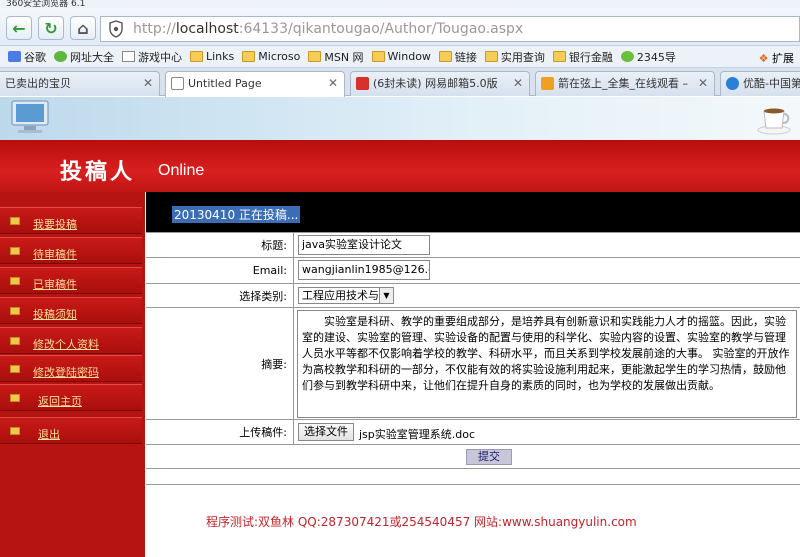  I want to click on page-banner, so click(400, 118).